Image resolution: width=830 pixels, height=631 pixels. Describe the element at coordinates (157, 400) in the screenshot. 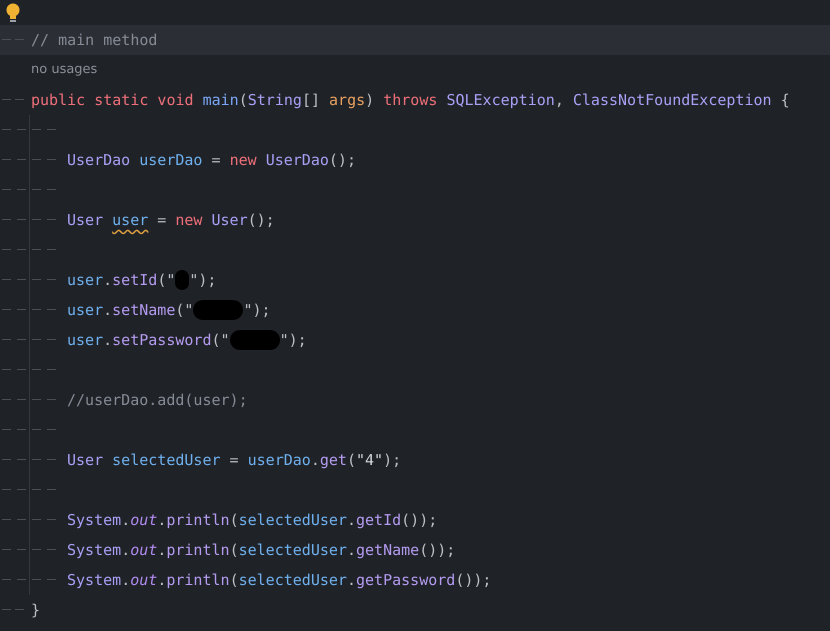

I see `code-text: //userDao.add(user);` at that location.